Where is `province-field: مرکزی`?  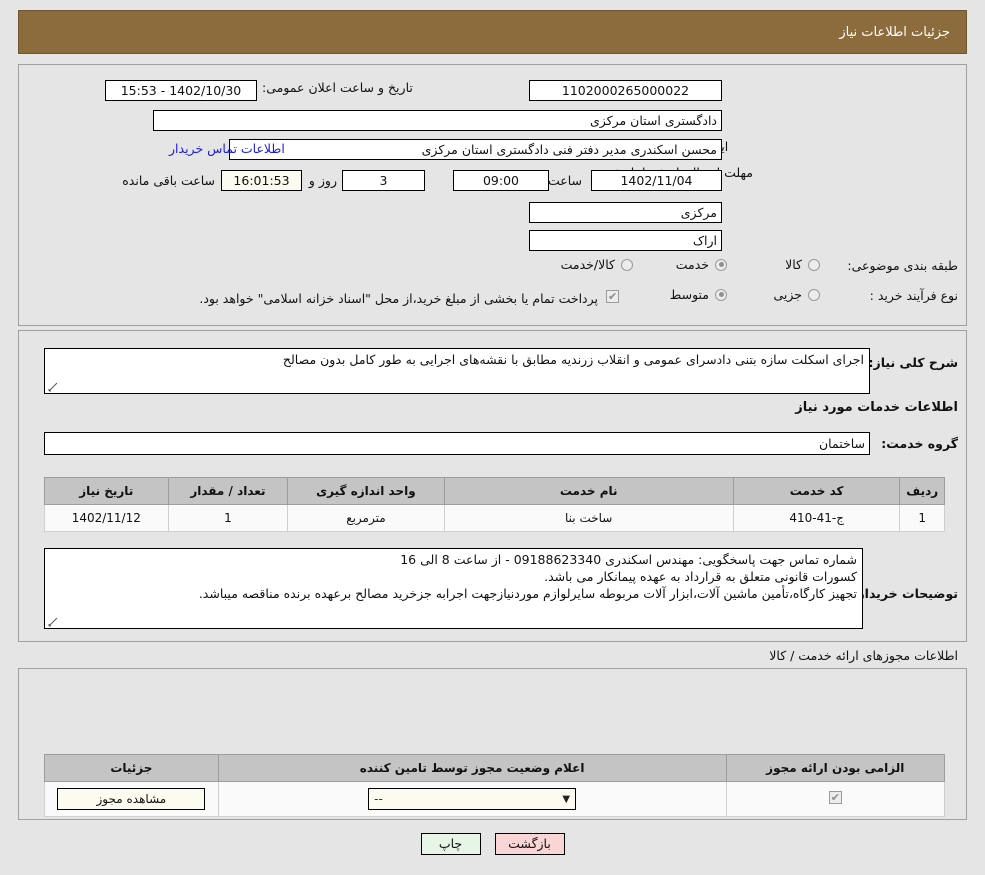
province-field: مرکزی is located at coordinates (625, 212).